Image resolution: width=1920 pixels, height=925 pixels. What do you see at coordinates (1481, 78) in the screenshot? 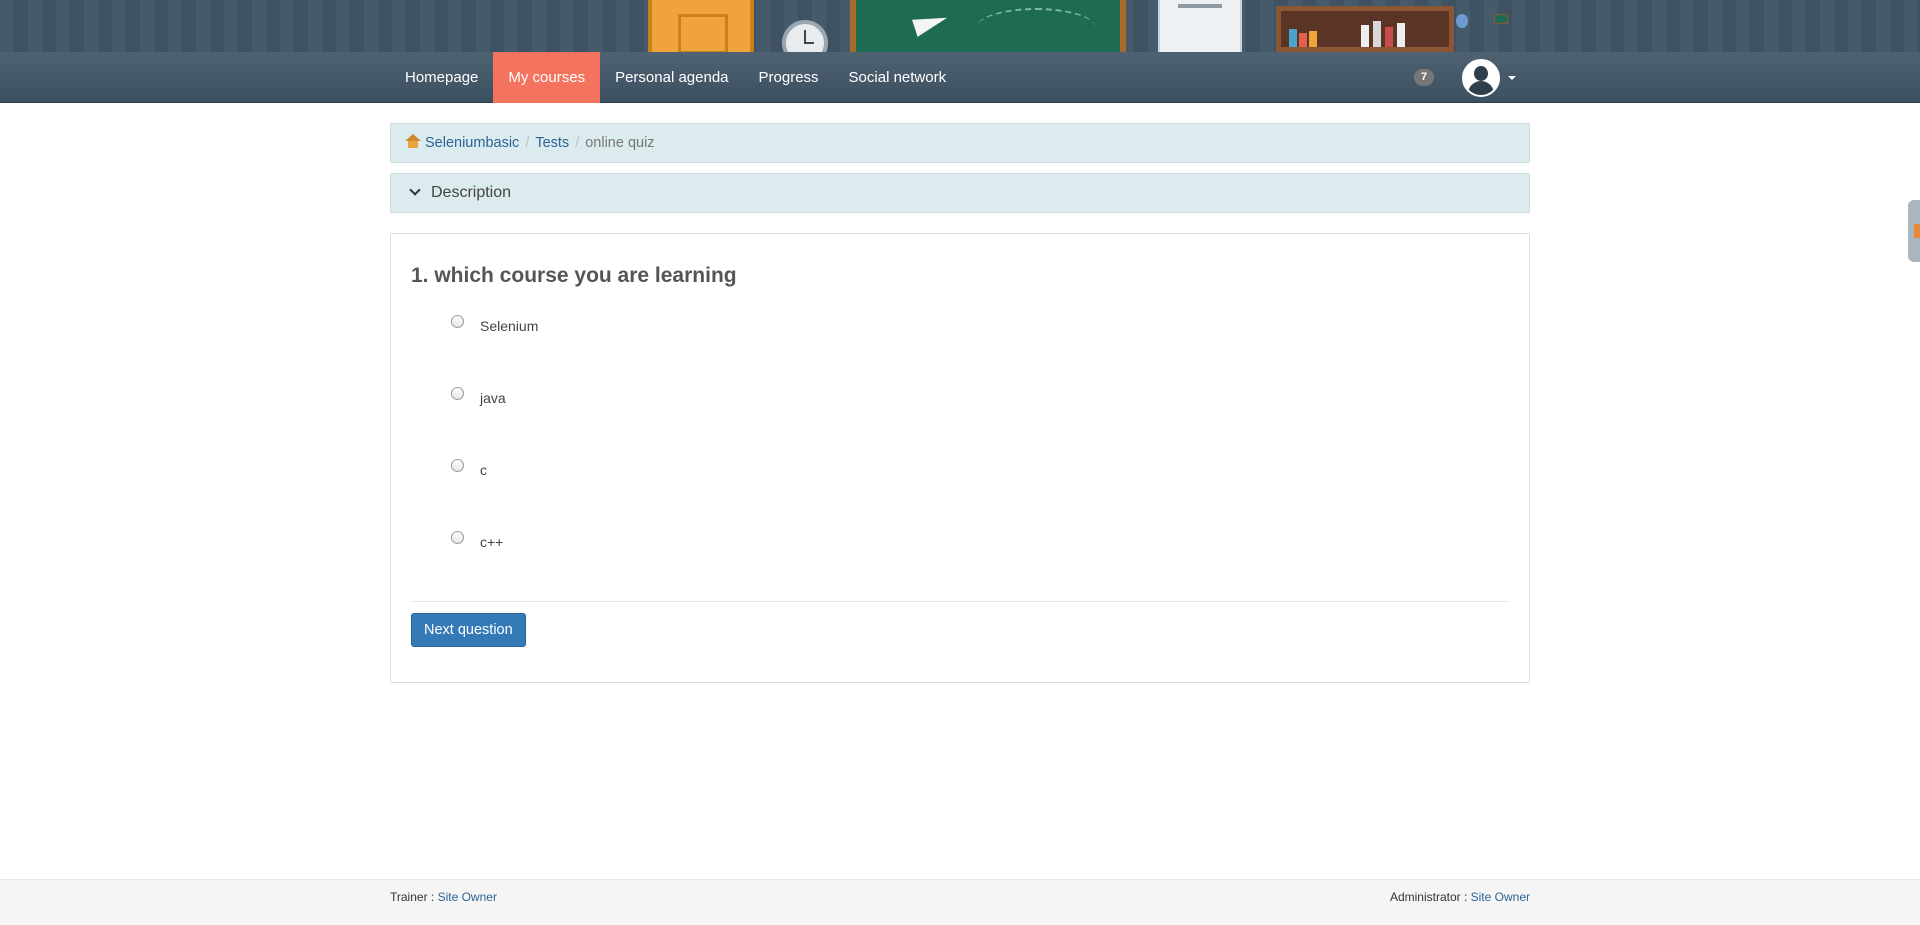
I see `avatar` at bounding box center [1481, 78].